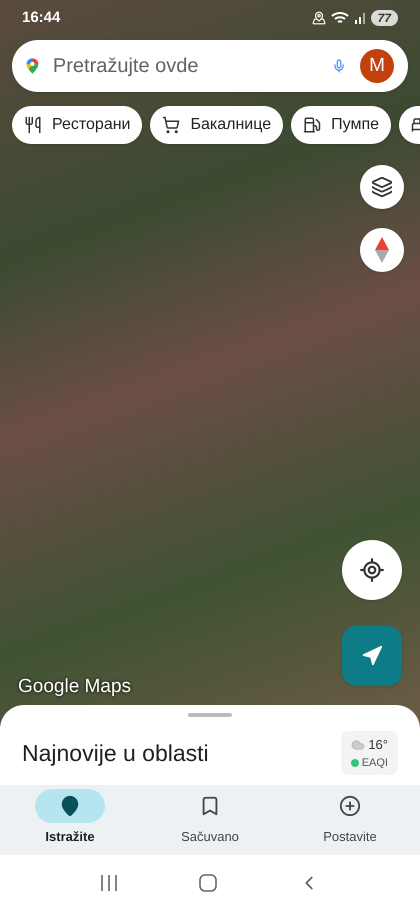 Image resolution: width=420 pixels, height=910 pixels. What do you see at coordinates (377, 66) in the screenshot?
I see `account-avatar: M` at bounding box center [377, 66].